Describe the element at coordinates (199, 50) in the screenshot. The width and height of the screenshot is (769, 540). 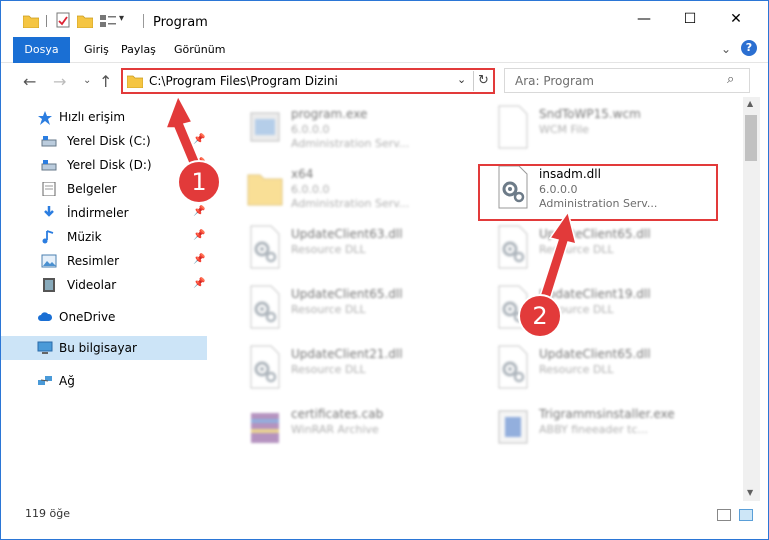
I see `tab-view: Görünüm` at that location.